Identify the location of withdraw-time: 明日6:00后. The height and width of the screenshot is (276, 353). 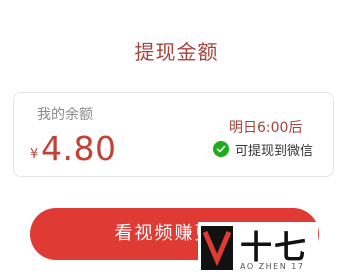
(266, 128).